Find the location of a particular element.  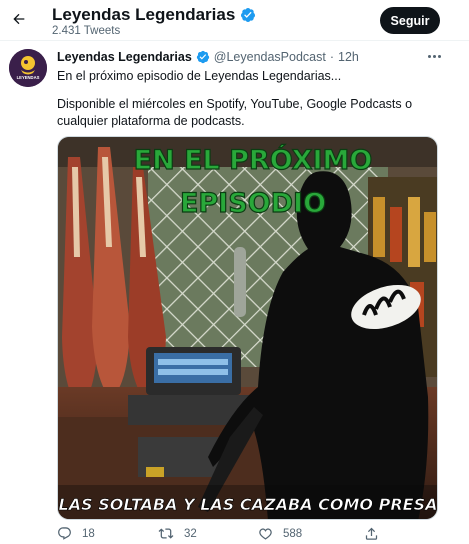

header-title: Leyendas Legendarias is located at coordinates (154, 15).